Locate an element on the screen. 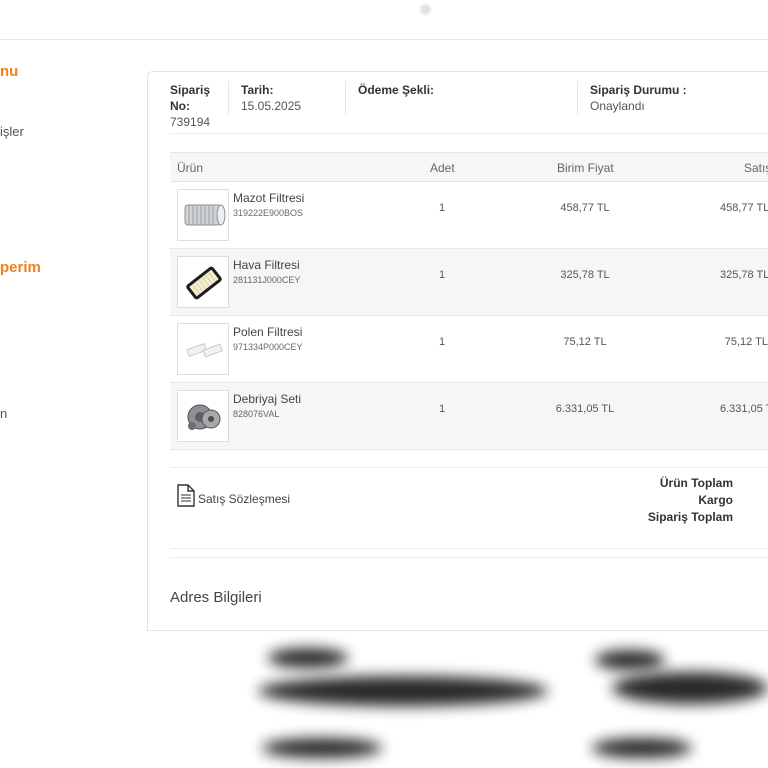  sales-contract-link: Satış Sözleşmesi is located at coordinates (233, 497).